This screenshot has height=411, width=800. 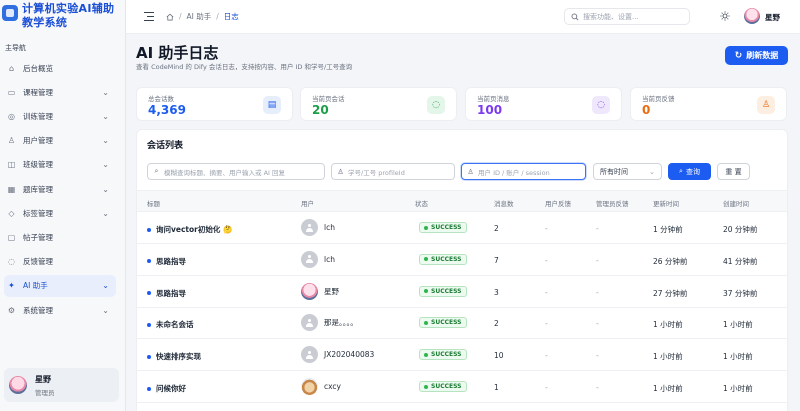 I want to click on sidebar-item-label: 帖子管理, so click(x=38, y=237).